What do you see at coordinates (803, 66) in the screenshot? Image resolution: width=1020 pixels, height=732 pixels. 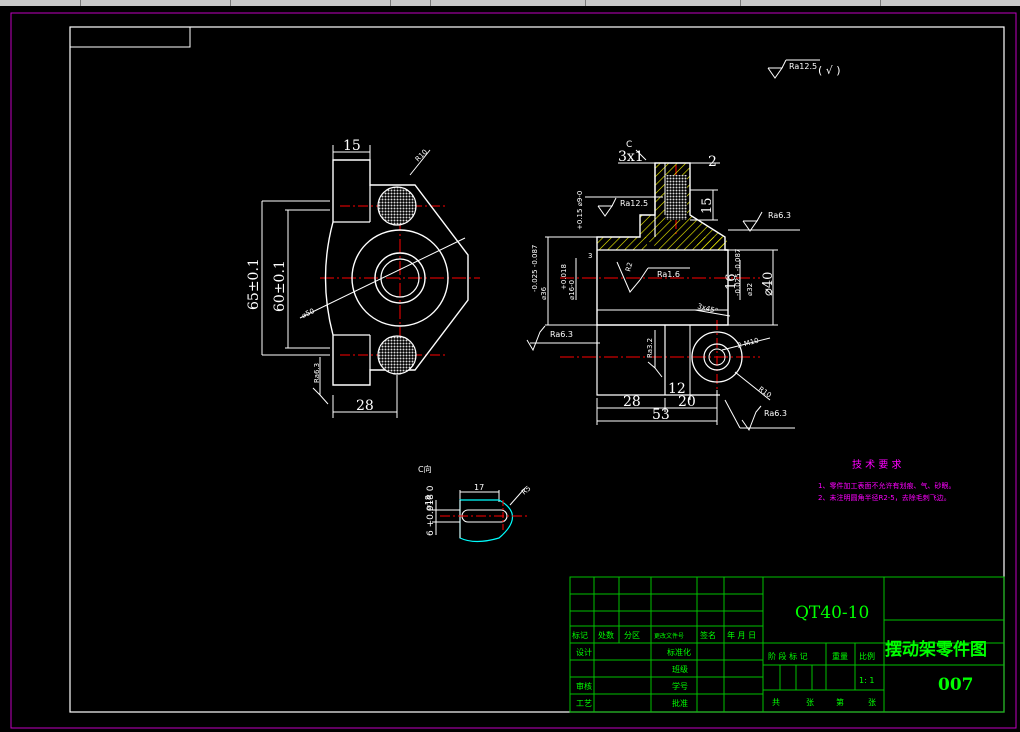 I see `roughness-symbol: Ra12.5` at bounding box center [803, 66].